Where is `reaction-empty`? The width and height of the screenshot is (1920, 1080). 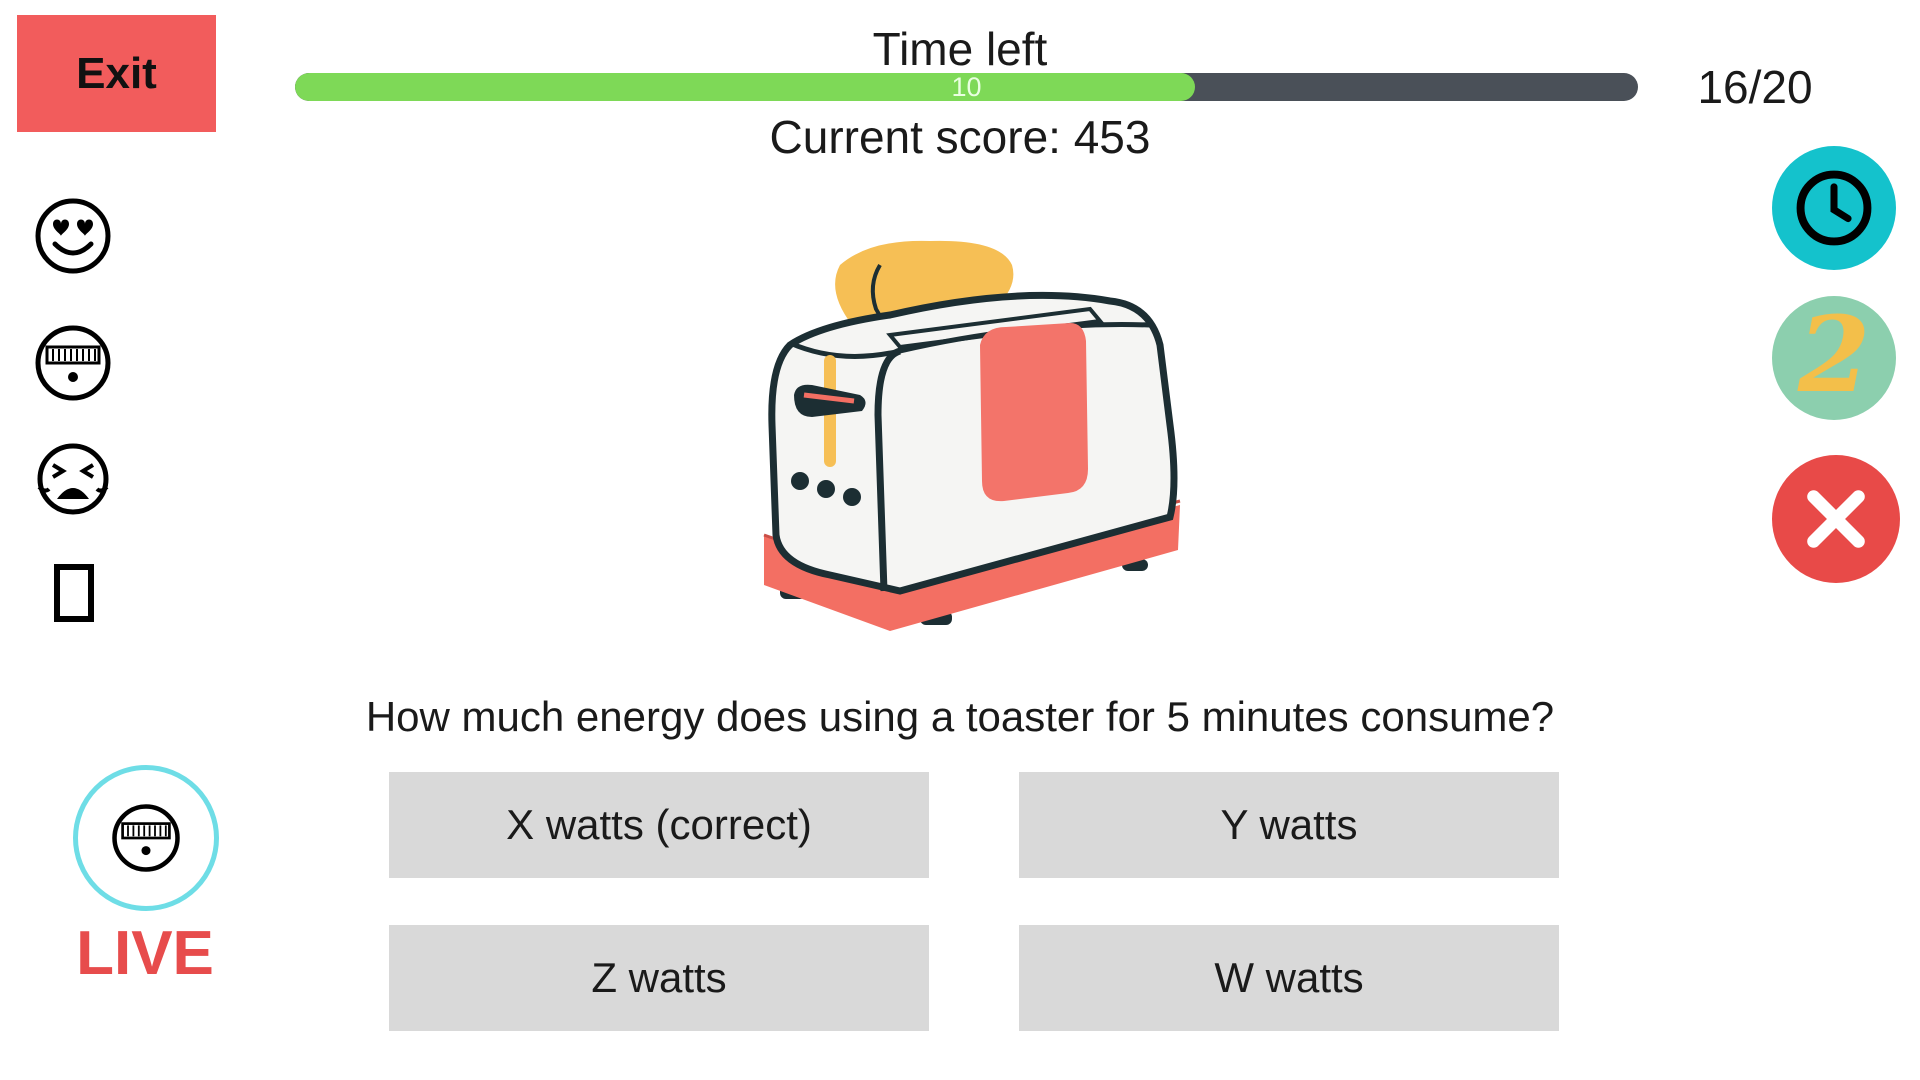 reaction-empty is located at coordinates (73, 595).